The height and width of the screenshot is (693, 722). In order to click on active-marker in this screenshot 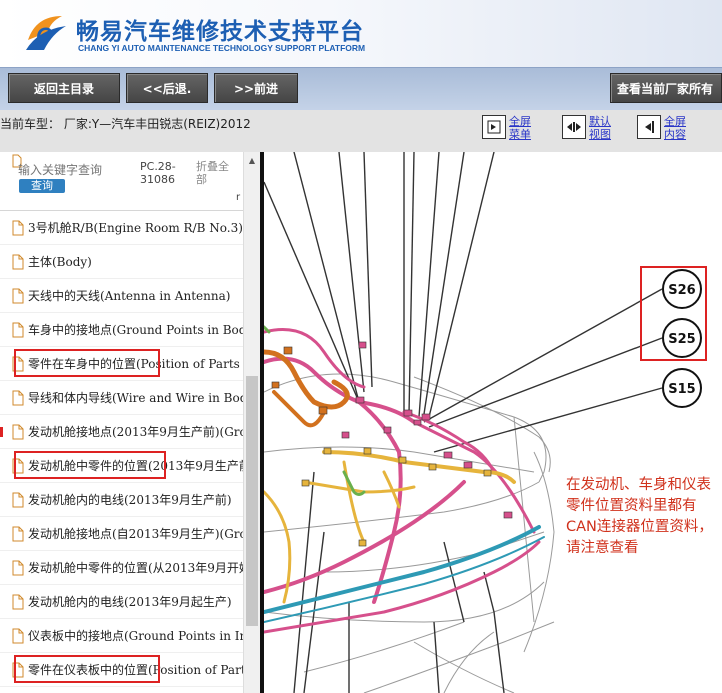, I will do `click(1, 432)`.